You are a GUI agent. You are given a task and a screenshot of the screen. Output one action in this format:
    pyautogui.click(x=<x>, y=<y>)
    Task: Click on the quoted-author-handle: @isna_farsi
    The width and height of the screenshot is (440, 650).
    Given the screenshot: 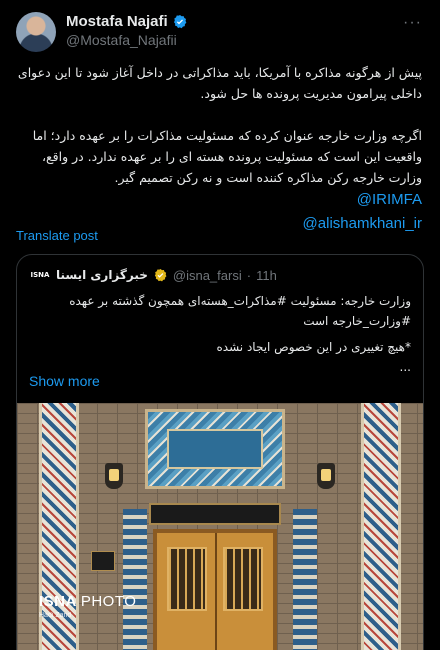 What is the action you would take?
    pyautogui.click(x=207, y=275)
    